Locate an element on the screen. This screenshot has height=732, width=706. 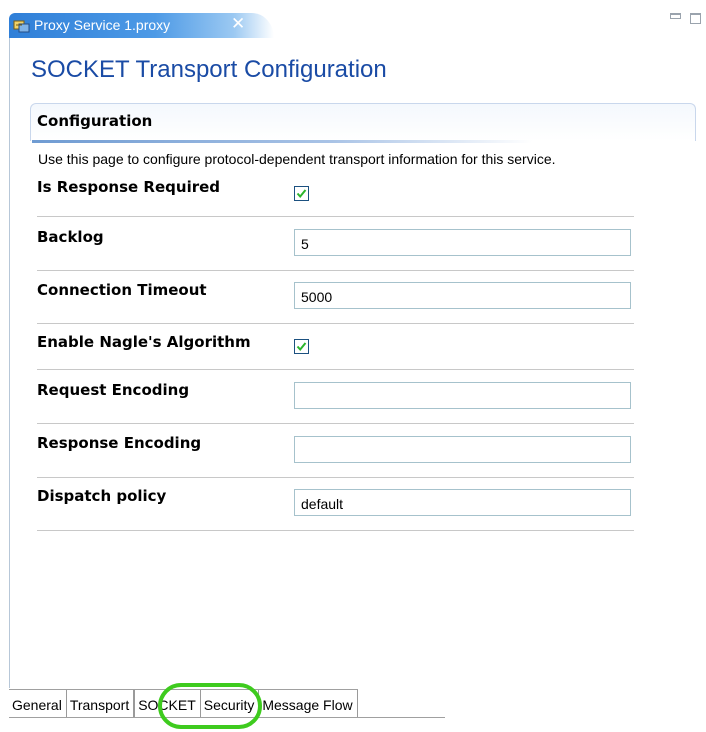
editor-tab-strip: Proxy Service 1.proxy ✕ is located at coordinates (353, 19).